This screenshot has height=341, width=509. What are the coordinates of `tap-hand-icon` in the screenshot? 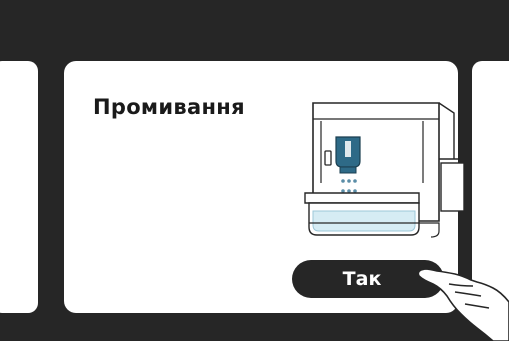 It's located at (462, 301).